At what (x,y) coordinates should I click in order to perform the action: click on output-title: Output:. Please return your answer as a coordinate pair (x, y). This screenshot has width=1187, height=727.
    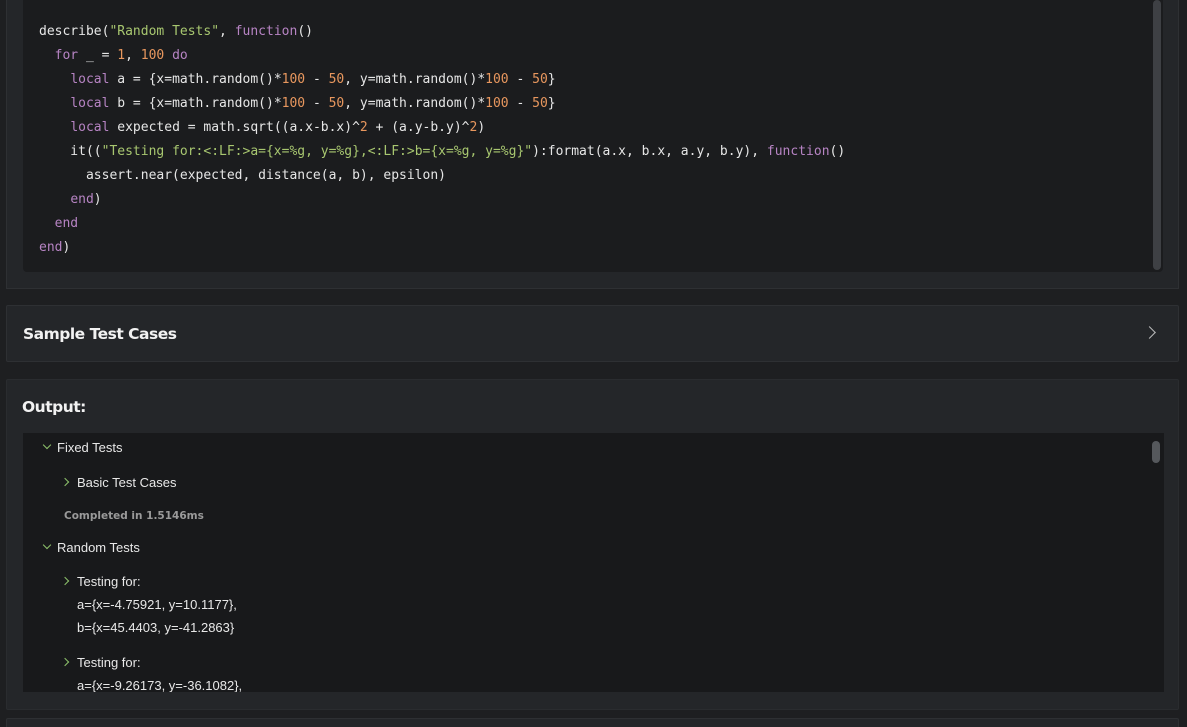
    Looking at the image, I should click on (54, 407).